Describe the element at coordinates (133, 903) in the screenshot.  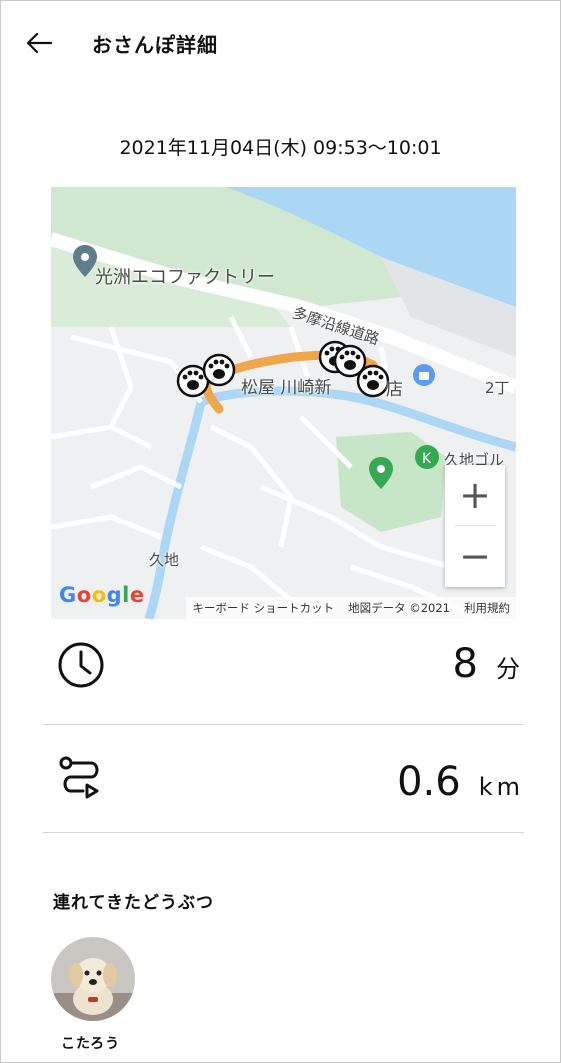
I see `pets-section-title: 連れてきたどうぶつ` at that location.